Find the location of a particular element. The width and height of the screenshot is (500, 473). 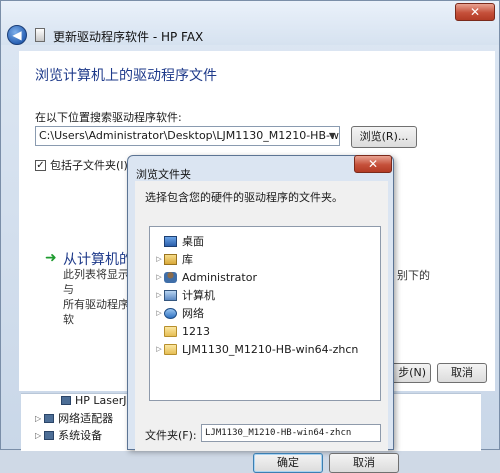

pick-from-list-description: 此列表将显示与 所有驱动程序软 is located at coordinates (98, 297).